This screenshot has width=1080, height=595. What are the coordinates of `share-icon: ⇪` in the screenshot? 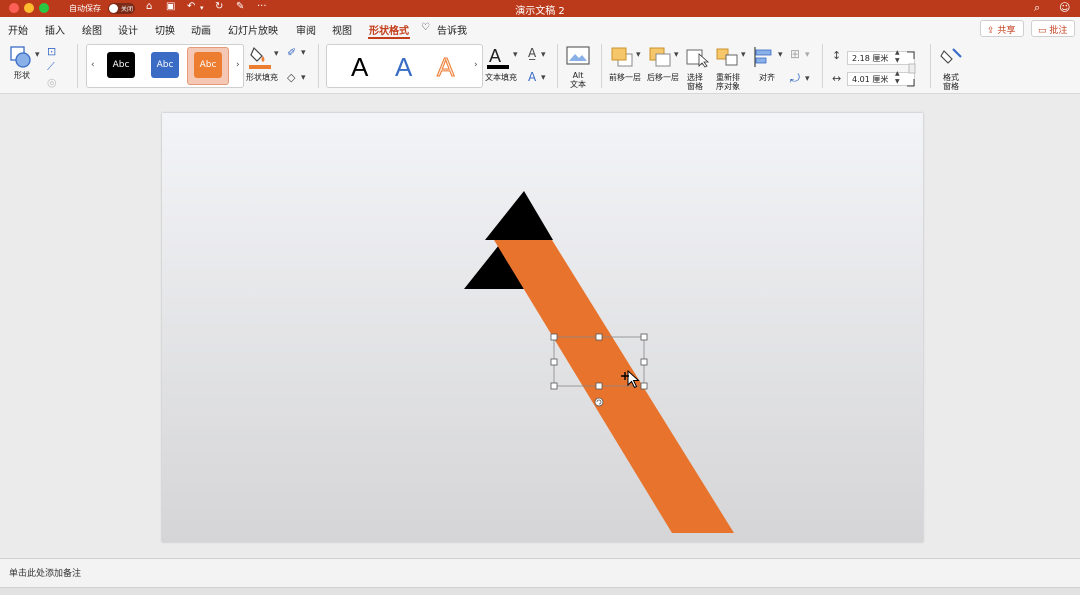 It's located at (992, 31).